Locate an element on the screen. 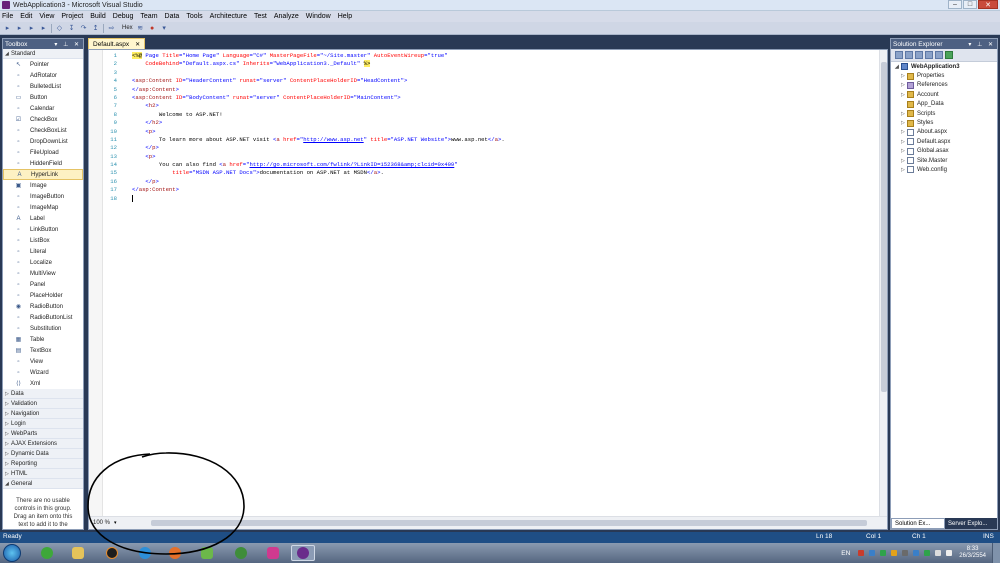 Image resolution: width=1000 pixels, height=563 pixels. menu-item-view: View is located at coordinates (46, 16).